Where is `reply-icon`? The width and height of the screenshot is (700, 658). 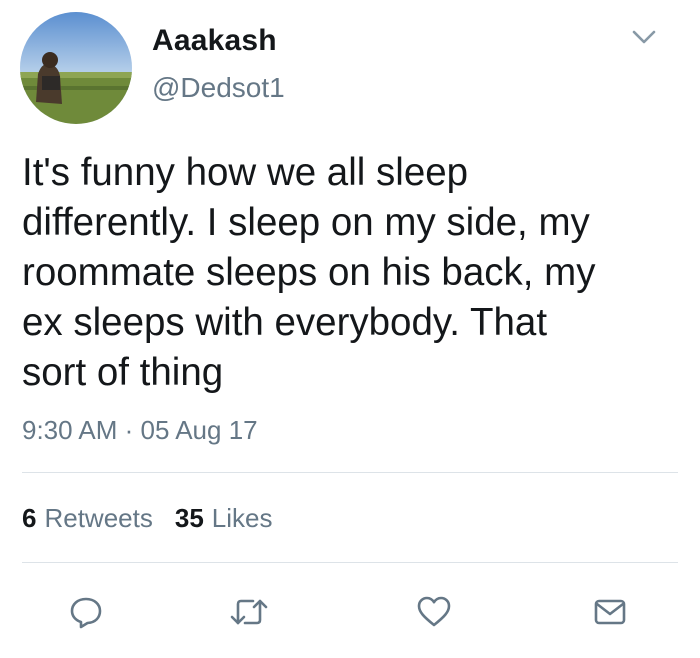
reply-icon is located at coordinates (86, 613).